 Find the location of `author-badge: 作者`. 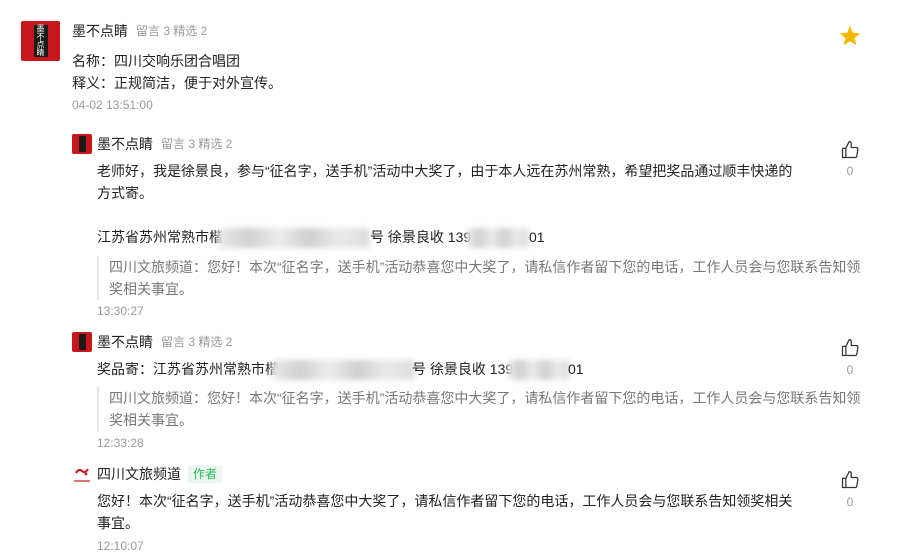

author-badge: 作者 is located at coordinates (205, 474).